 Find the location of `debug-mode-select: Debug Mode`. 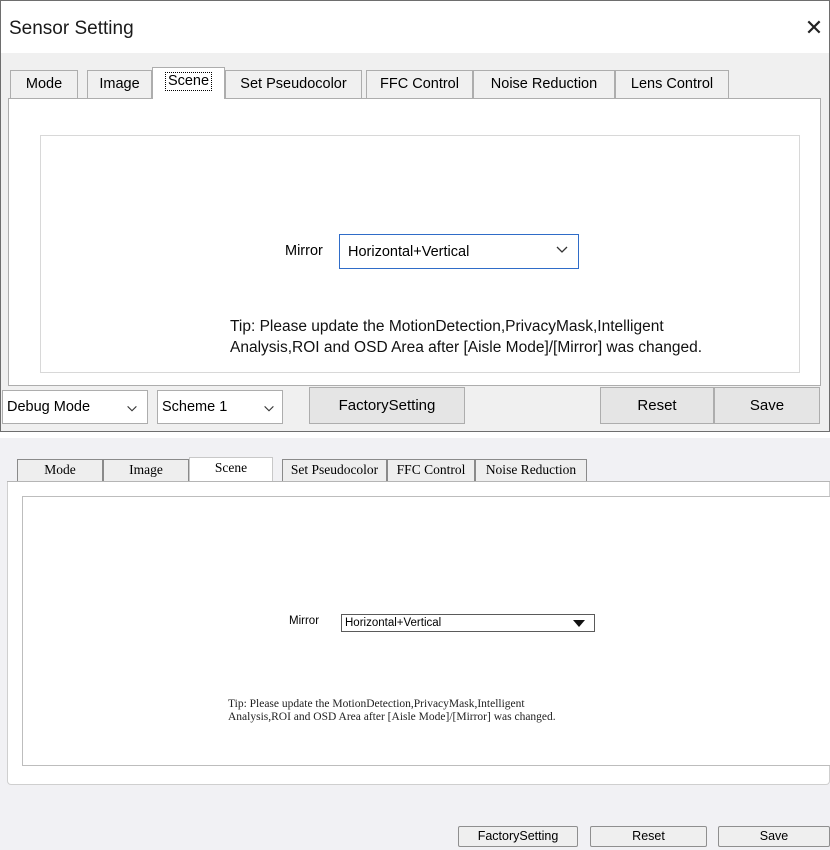

debug-mode-select: Debug Mode is located at coordinates (75, 407).